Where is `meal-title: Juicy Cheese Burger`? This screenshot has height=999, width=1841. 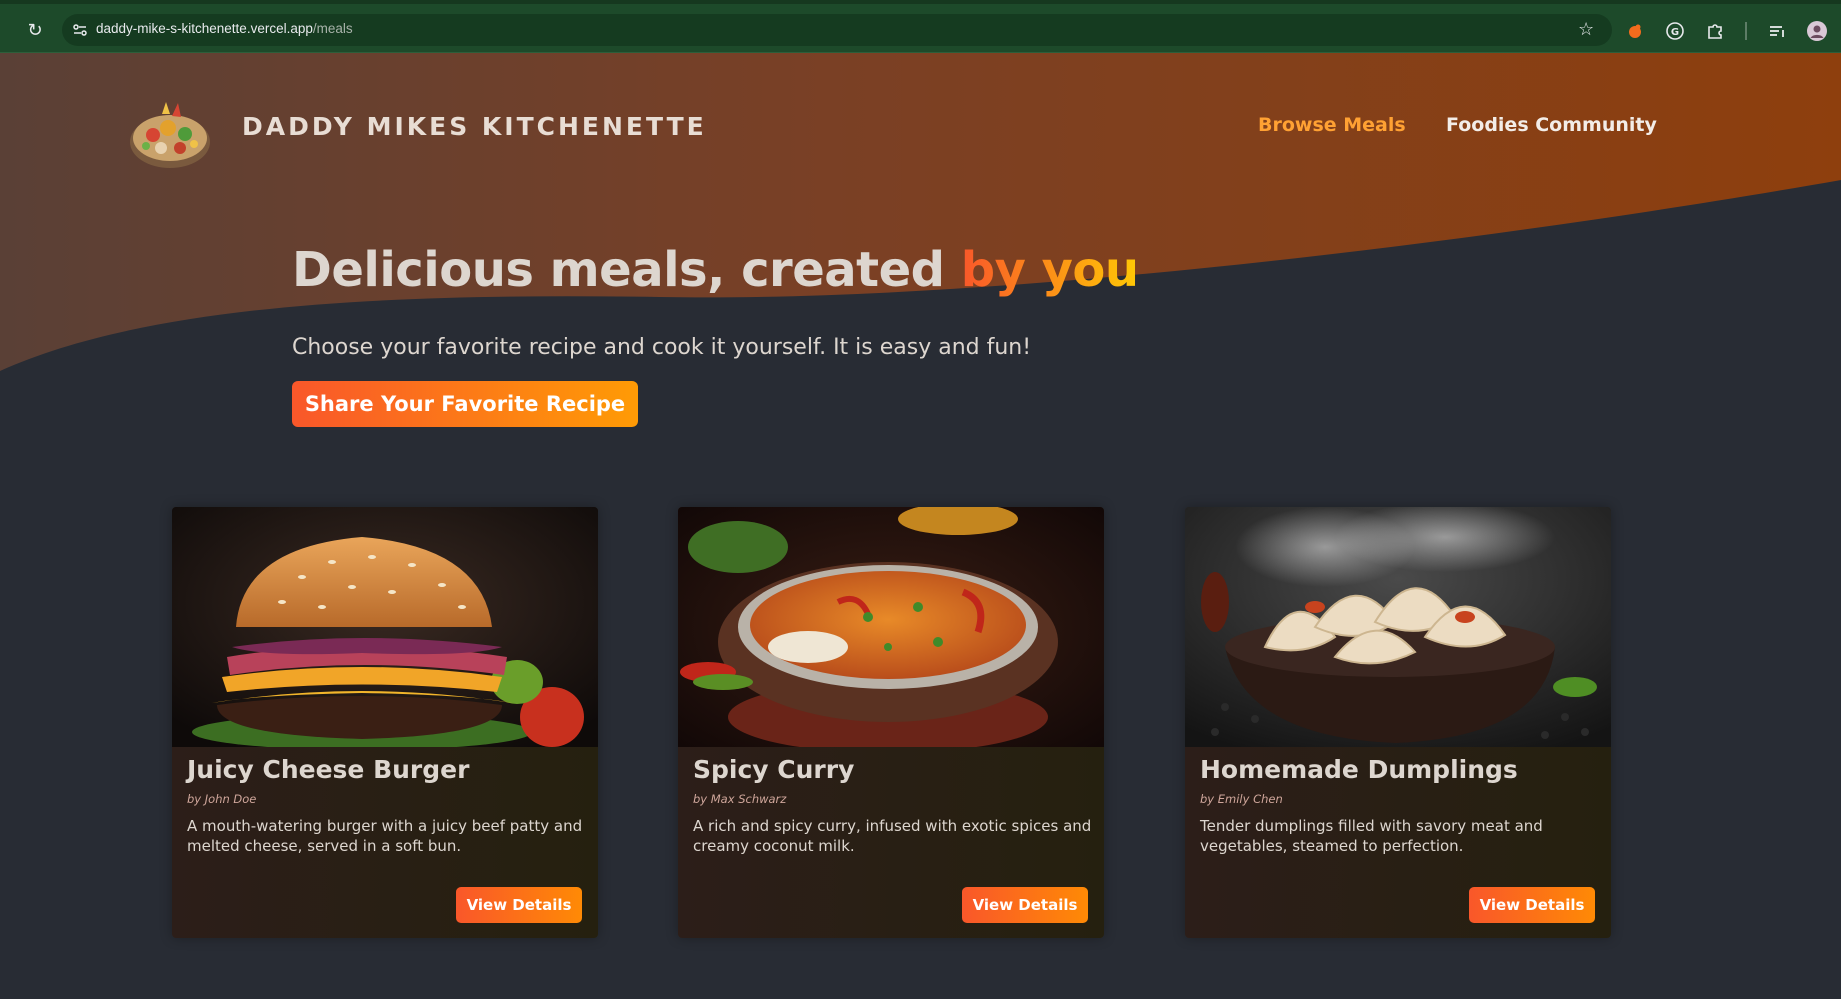
meal-title: Juicy Cheese Burger is located at coordinates (328, 769).